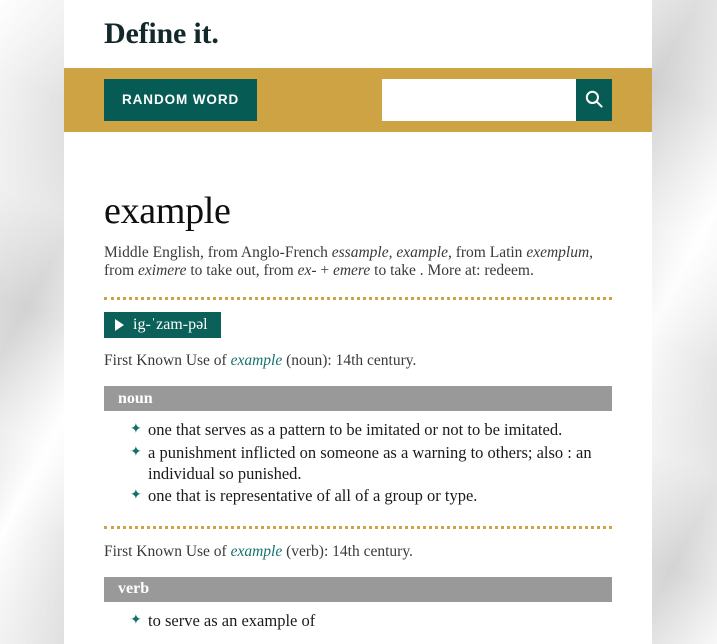 This screenshot has width=717, height=644. What do you see at coordinates (358, 399) in the screenshot?
I see `part-of-speech-bar-noun: noun` at bounding box center [358, 399].